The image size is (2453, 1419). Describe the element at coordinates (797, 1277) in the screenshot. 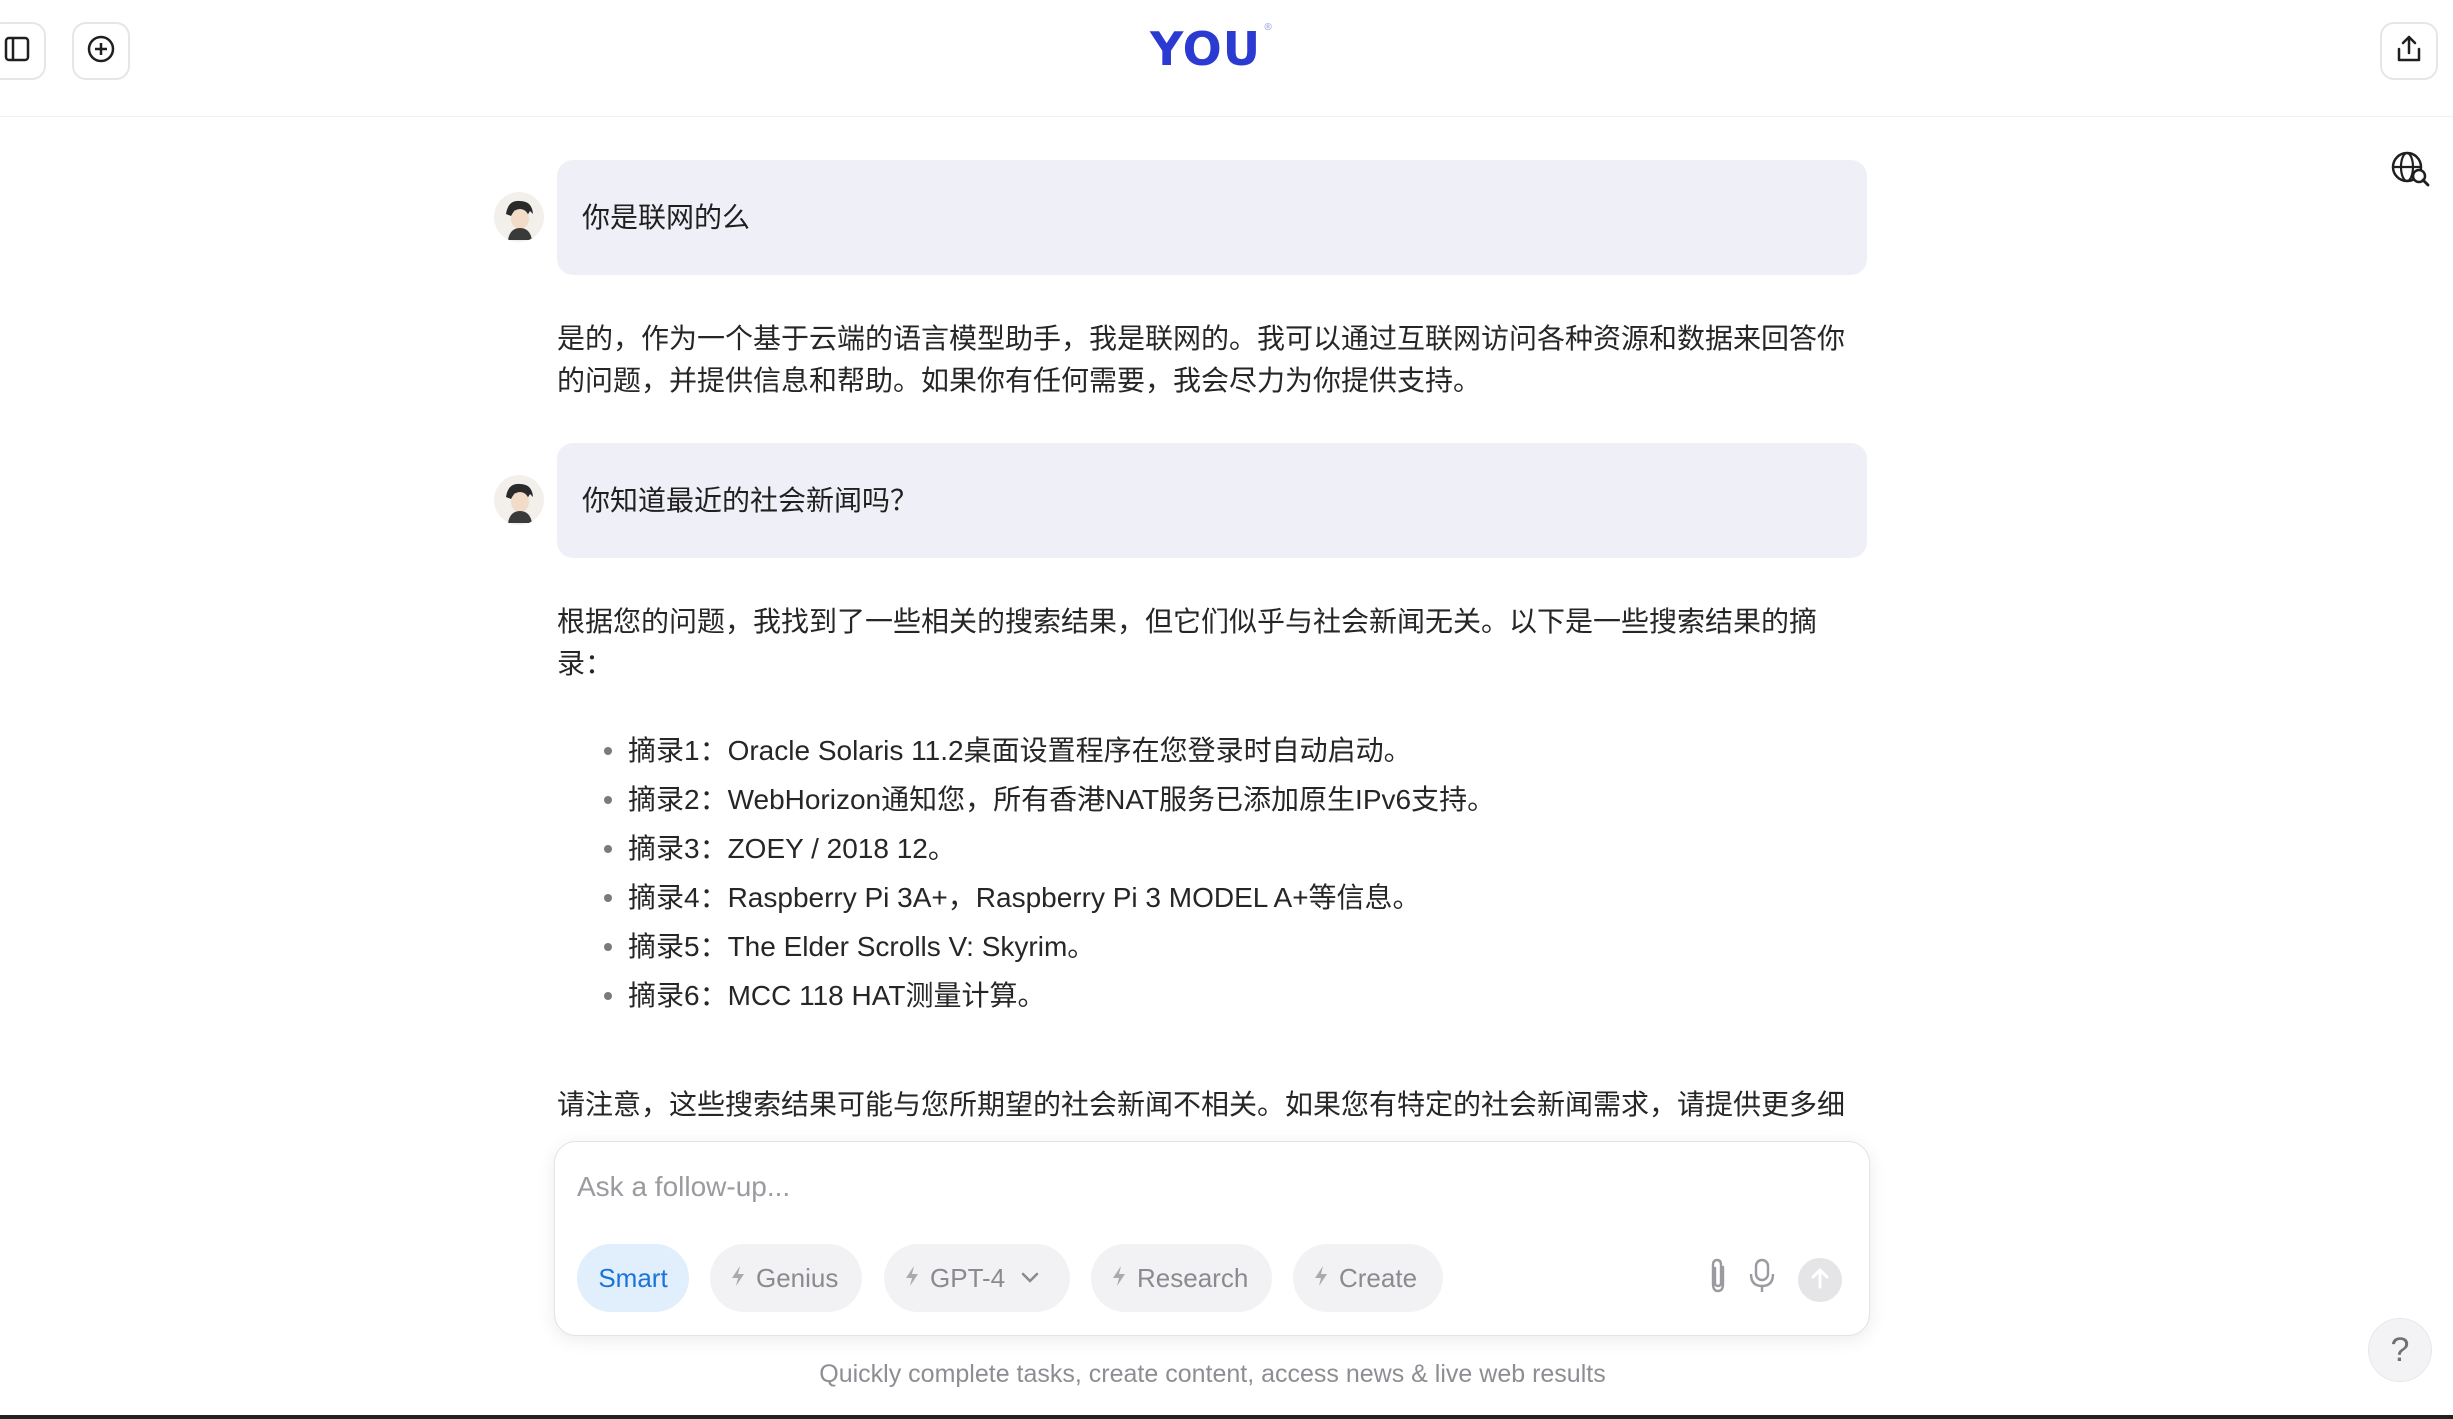

I see `mode-label: Genius` at that location.